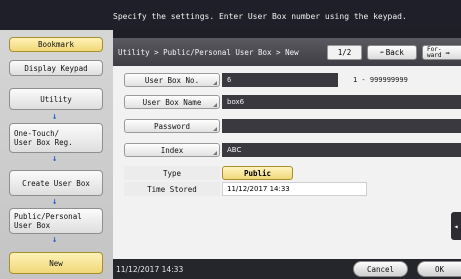 The height and width of the screenshot is (279, 461). Describe the element at coordinates (172, 126) in the screenshot. I see `password-button: Password` at that location.